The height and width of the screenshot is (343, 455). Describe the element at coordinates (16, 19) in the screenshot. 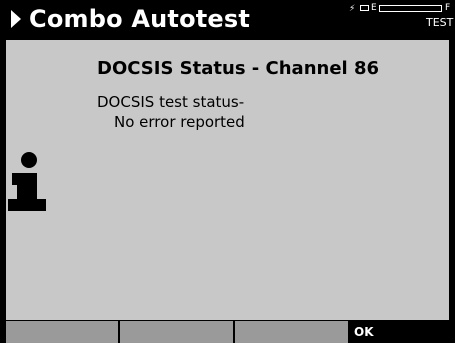

I see `play-arrow-icon` at that location.